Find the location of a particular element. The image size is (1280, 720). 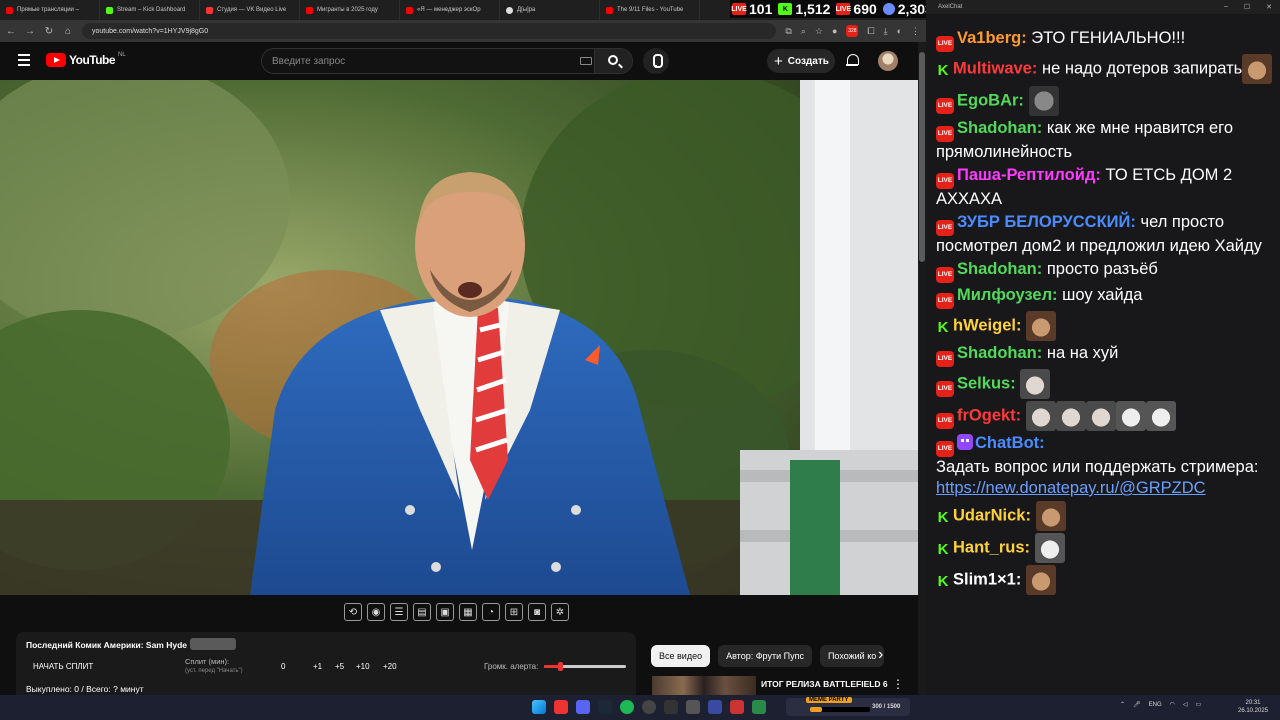

wifi-icon: ◠ is located at coordinates (1172, 704).